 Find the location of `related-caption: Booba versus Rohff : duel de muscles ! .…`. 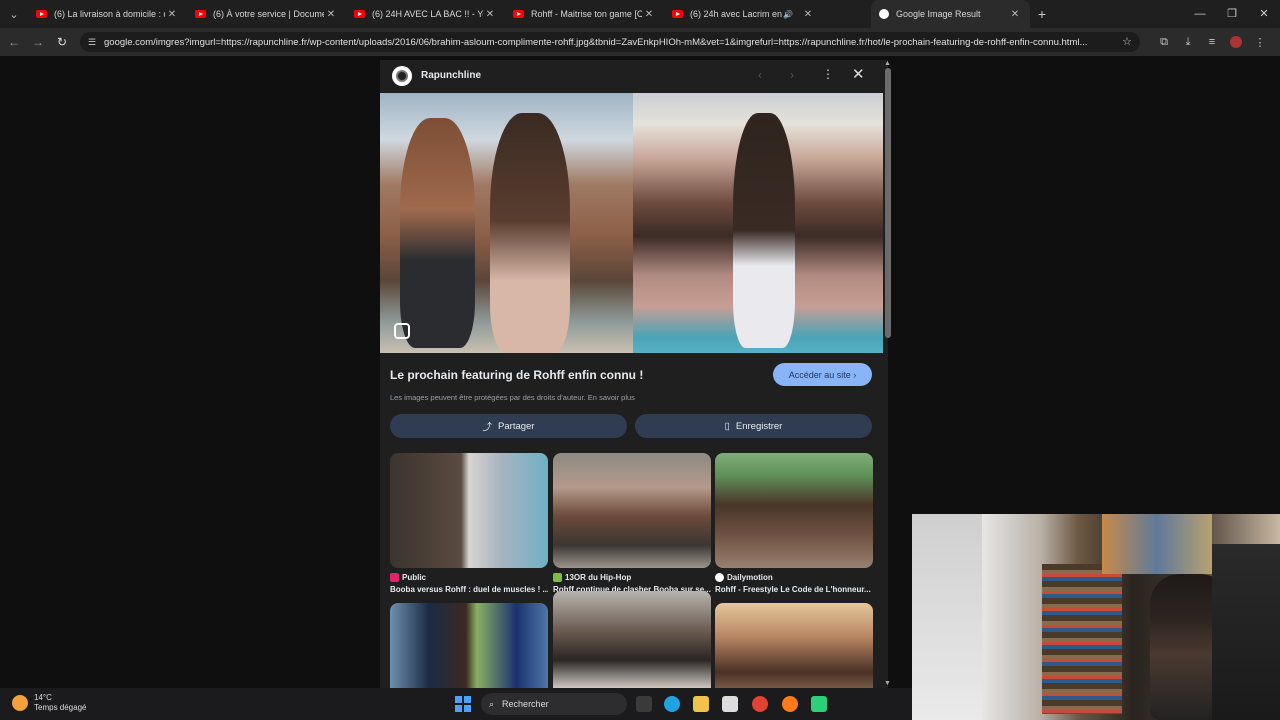

related-caption: Booba versus Rohff : duel de muscles ! .… is located at coordinates (469, 589).